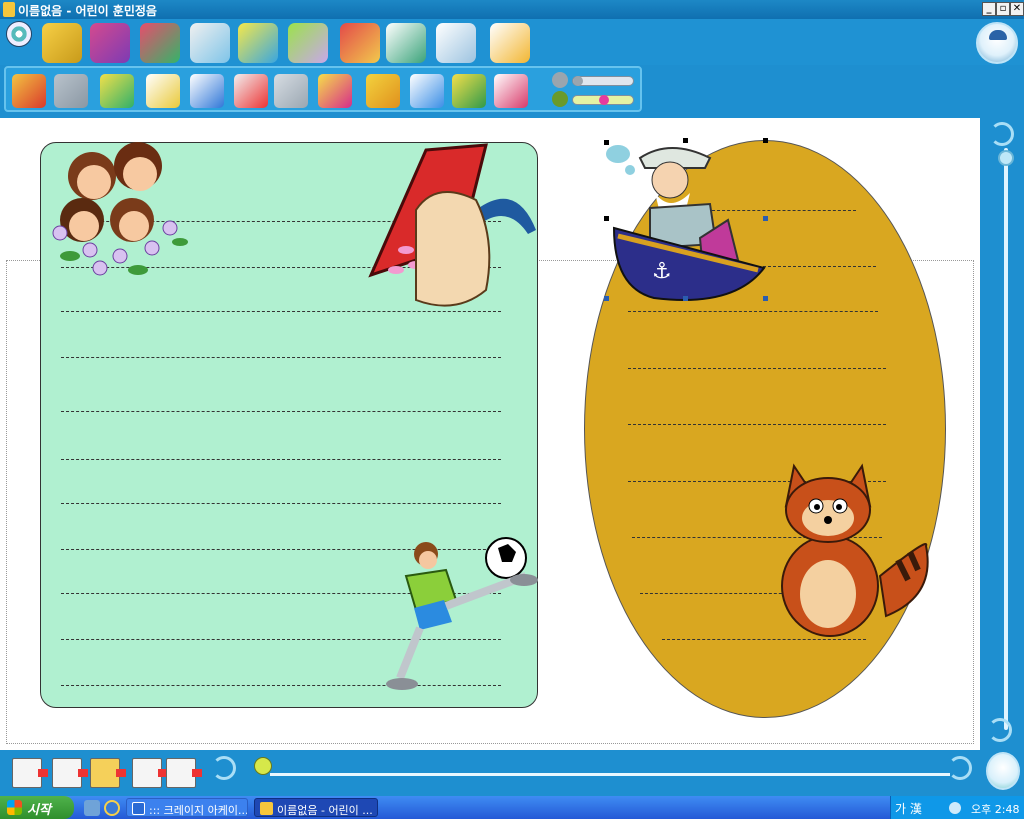  What do you see at coordinates (160, 43) in the screenshot?
I see `cube-icon` at bounding box center [160, 43].